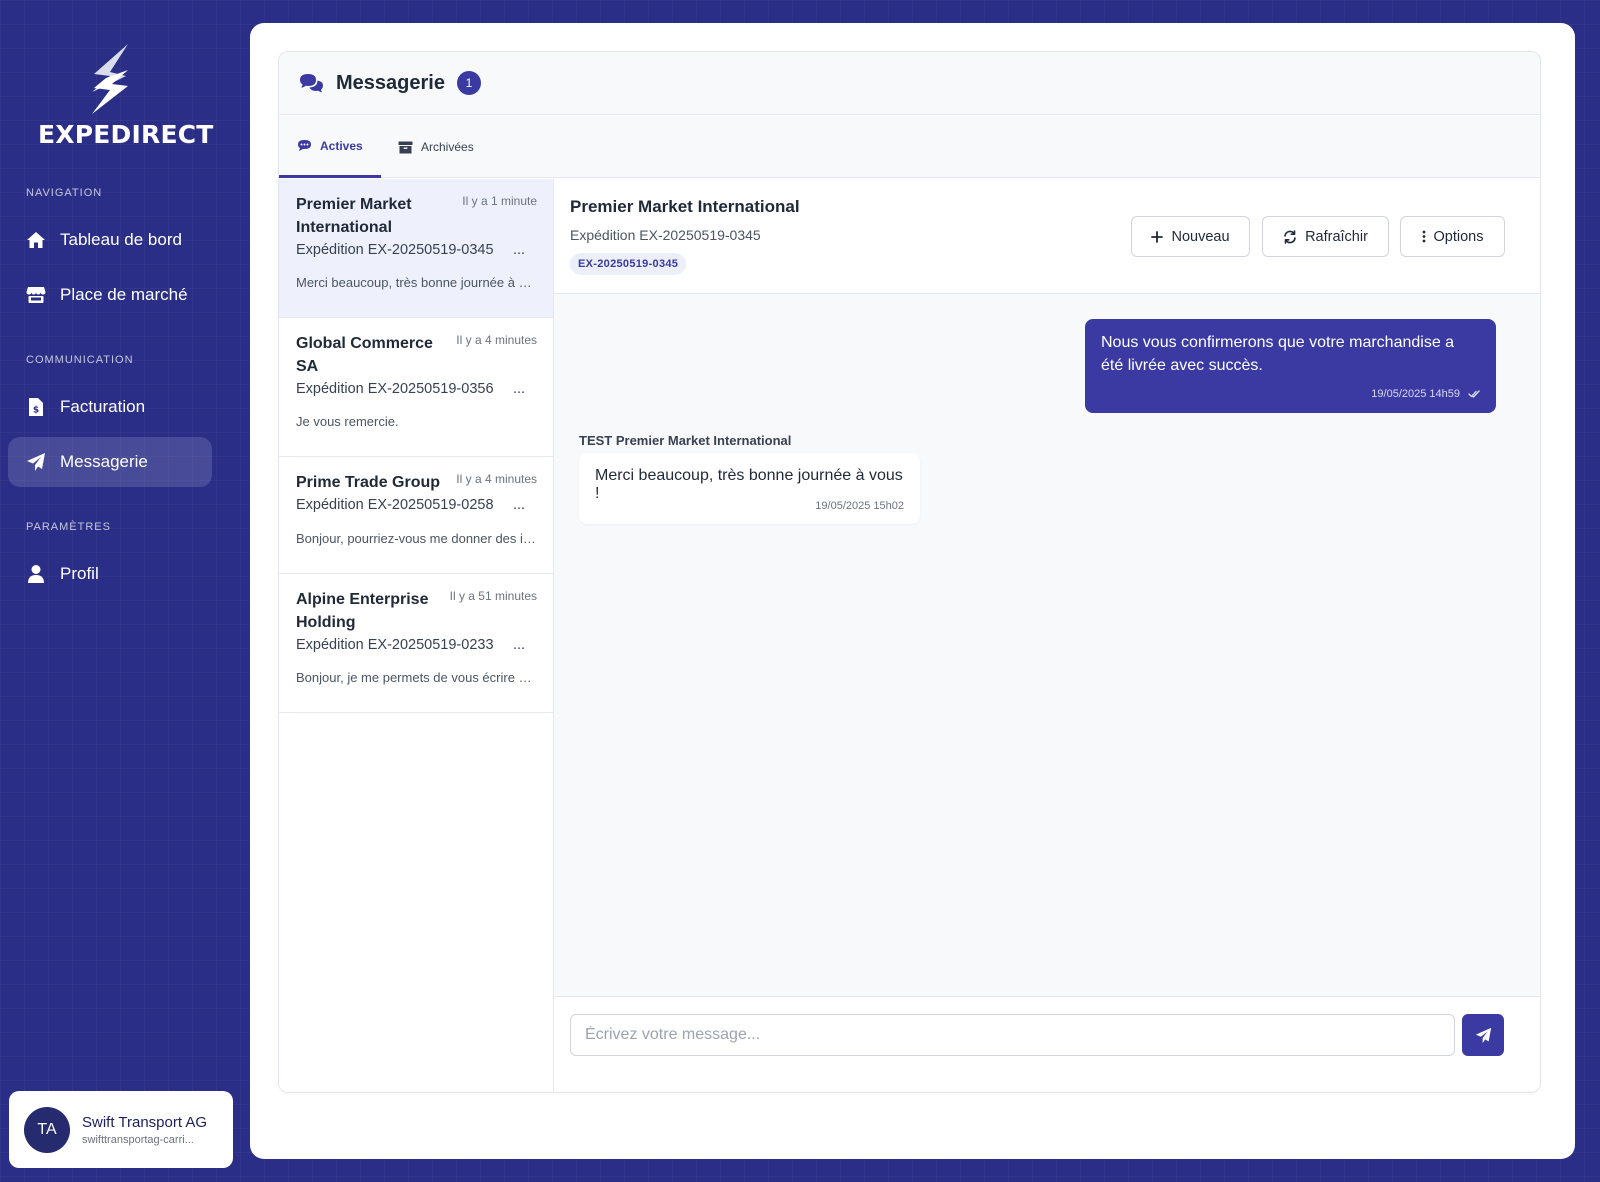 Image resolution: width=1600 pixels, height=1182 pixels. Describe the element at coordinates (311, 83) in the screenshot. I see `chat-bubbles-icon` at that location.